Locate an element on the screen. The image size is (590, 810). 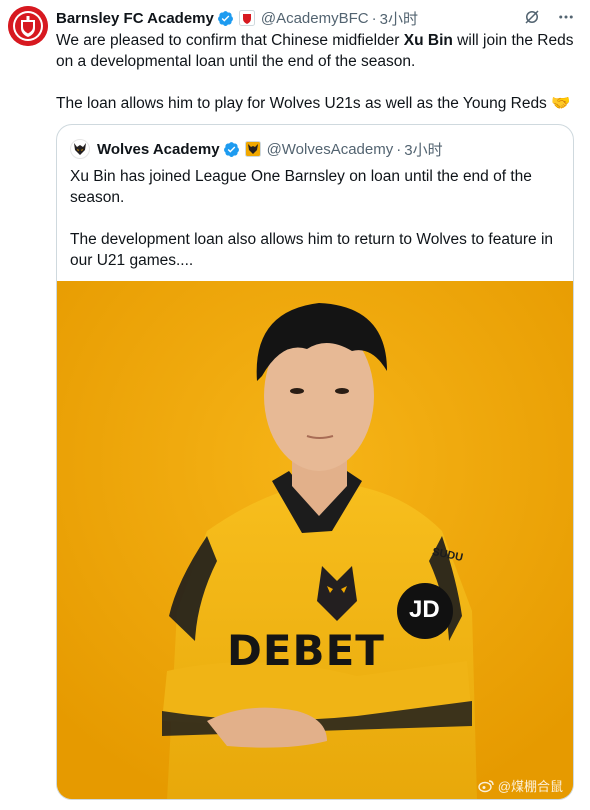
quote-text-line-2: season. is located at coordinates (97, 197).